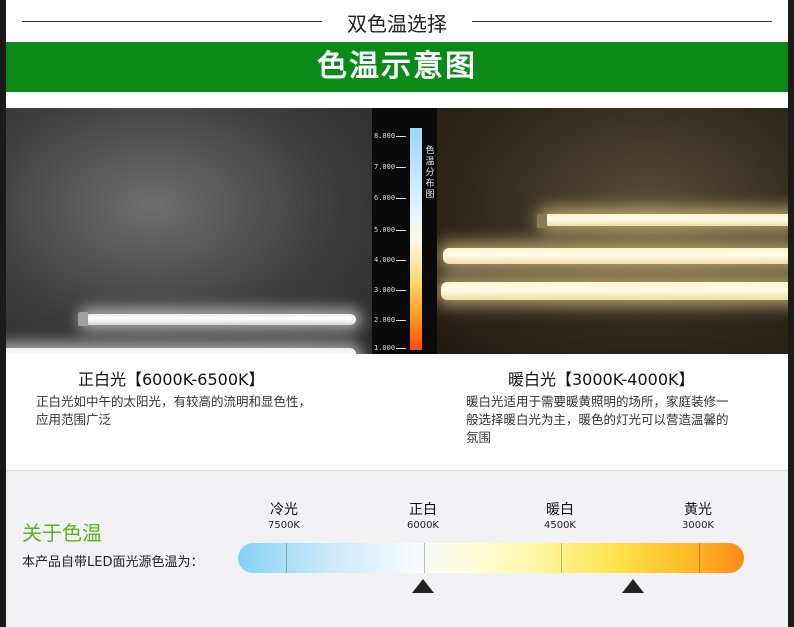 The height and width of the screenshot is (627, 794). I want to click on temperature-gradient-bar, so click(491, 558).